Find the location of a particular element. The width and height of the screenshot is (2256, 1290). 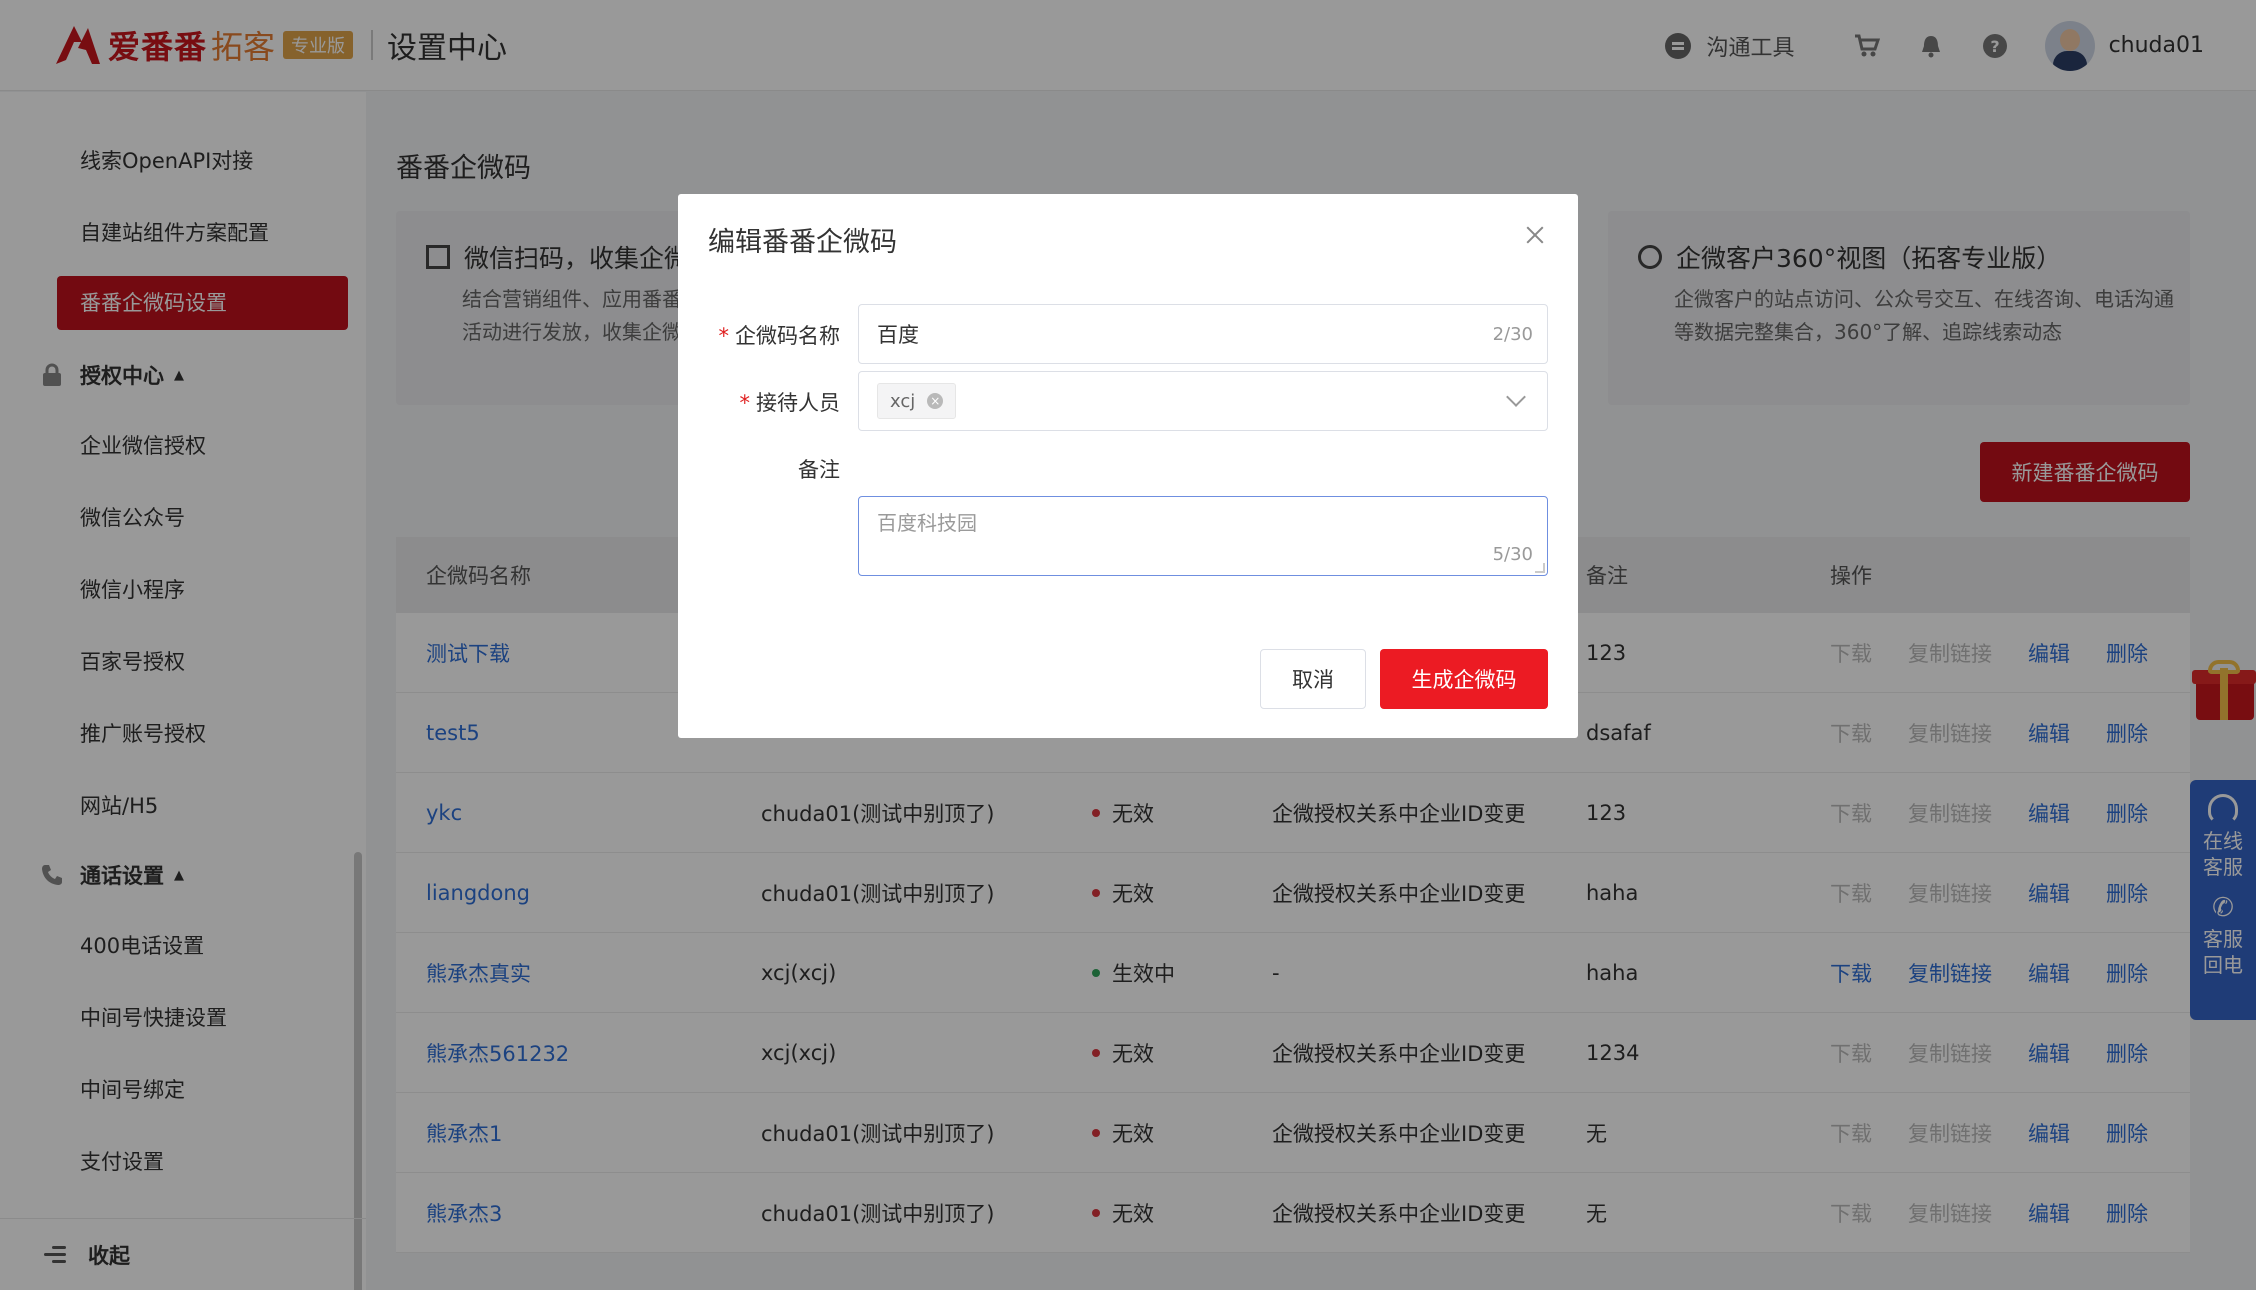

field-staff-label-text: 接待人员 is located at coordinates (798, 403).